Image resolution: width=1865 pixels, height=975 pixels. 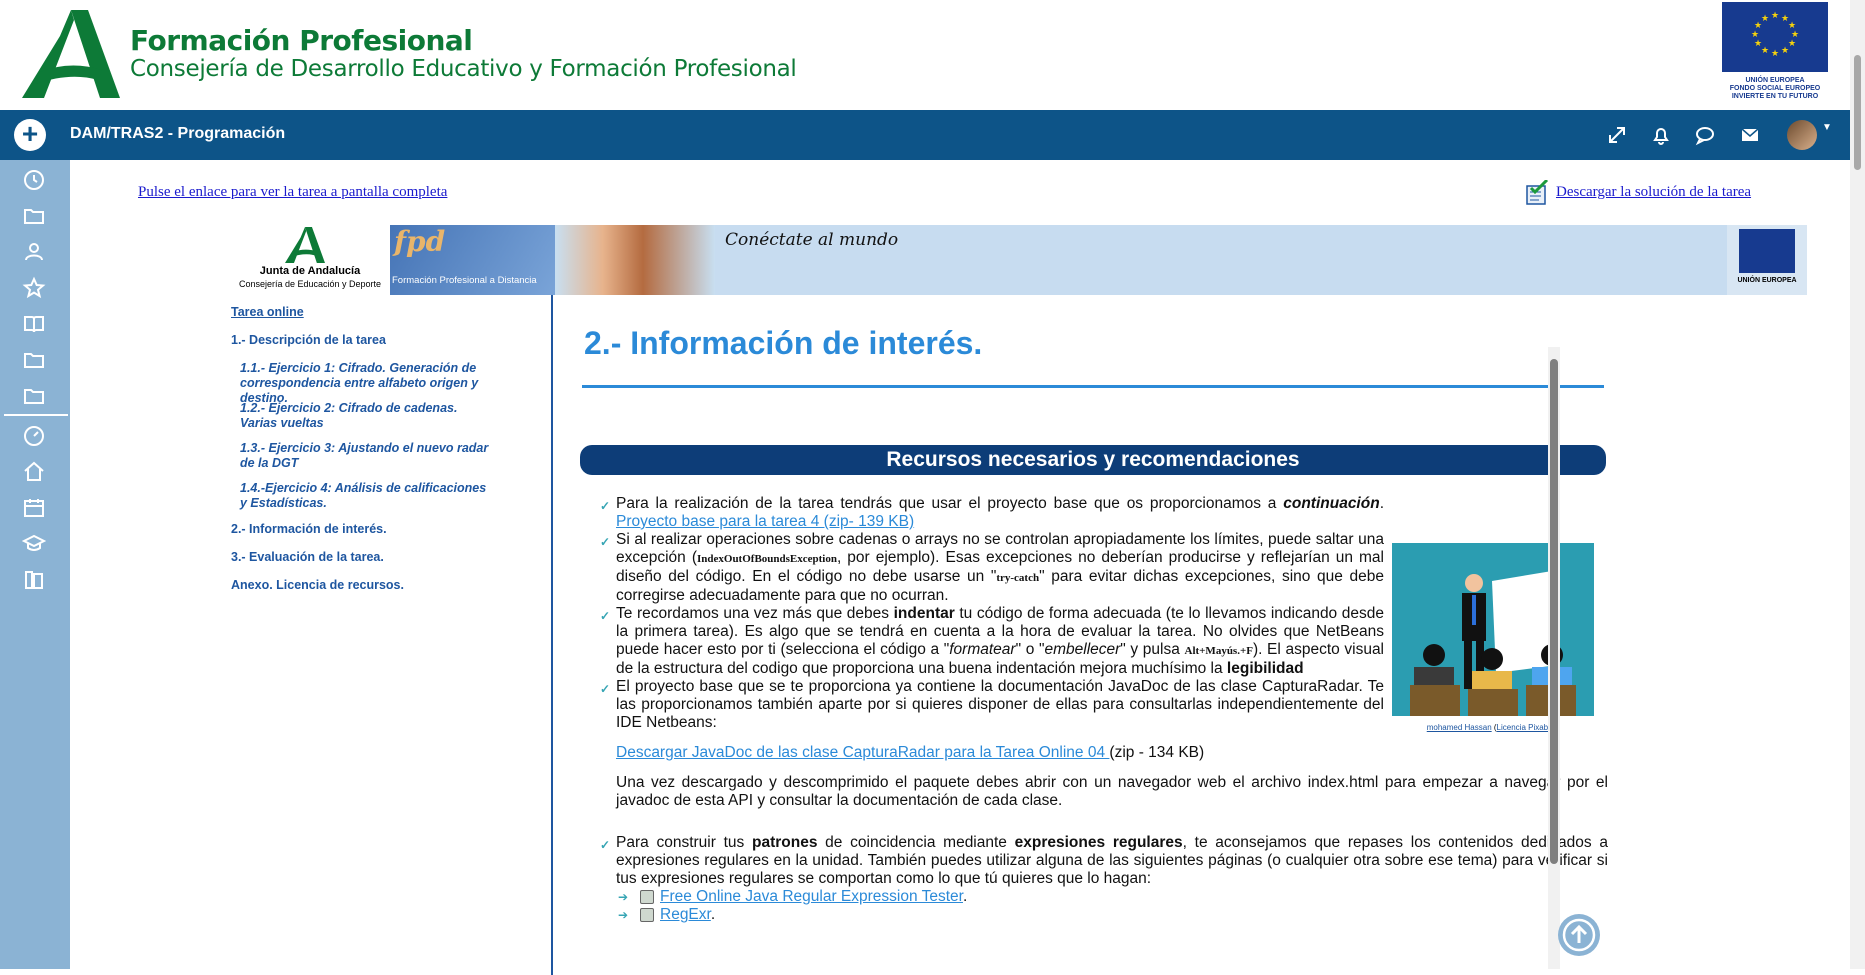 What do you see at coordinates (1802, 135) in the screenshot?
I see `avatar` at bounding box center [1802, 135].